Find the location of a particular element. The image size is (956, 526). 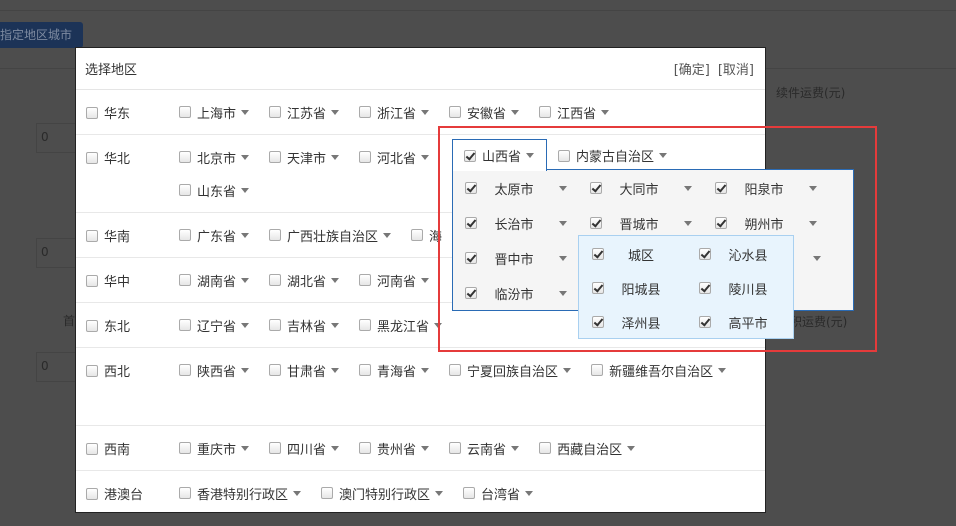

province-item: 河南省 is located at coordinates (394, 280).